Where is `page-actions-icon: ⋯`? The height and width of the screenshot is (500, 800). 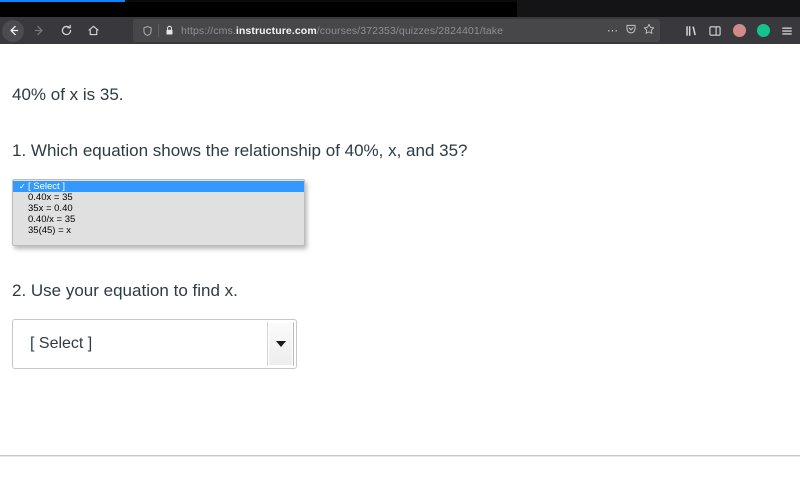
page-actions-icon: ⋯ is located at coordinates (613, 30).